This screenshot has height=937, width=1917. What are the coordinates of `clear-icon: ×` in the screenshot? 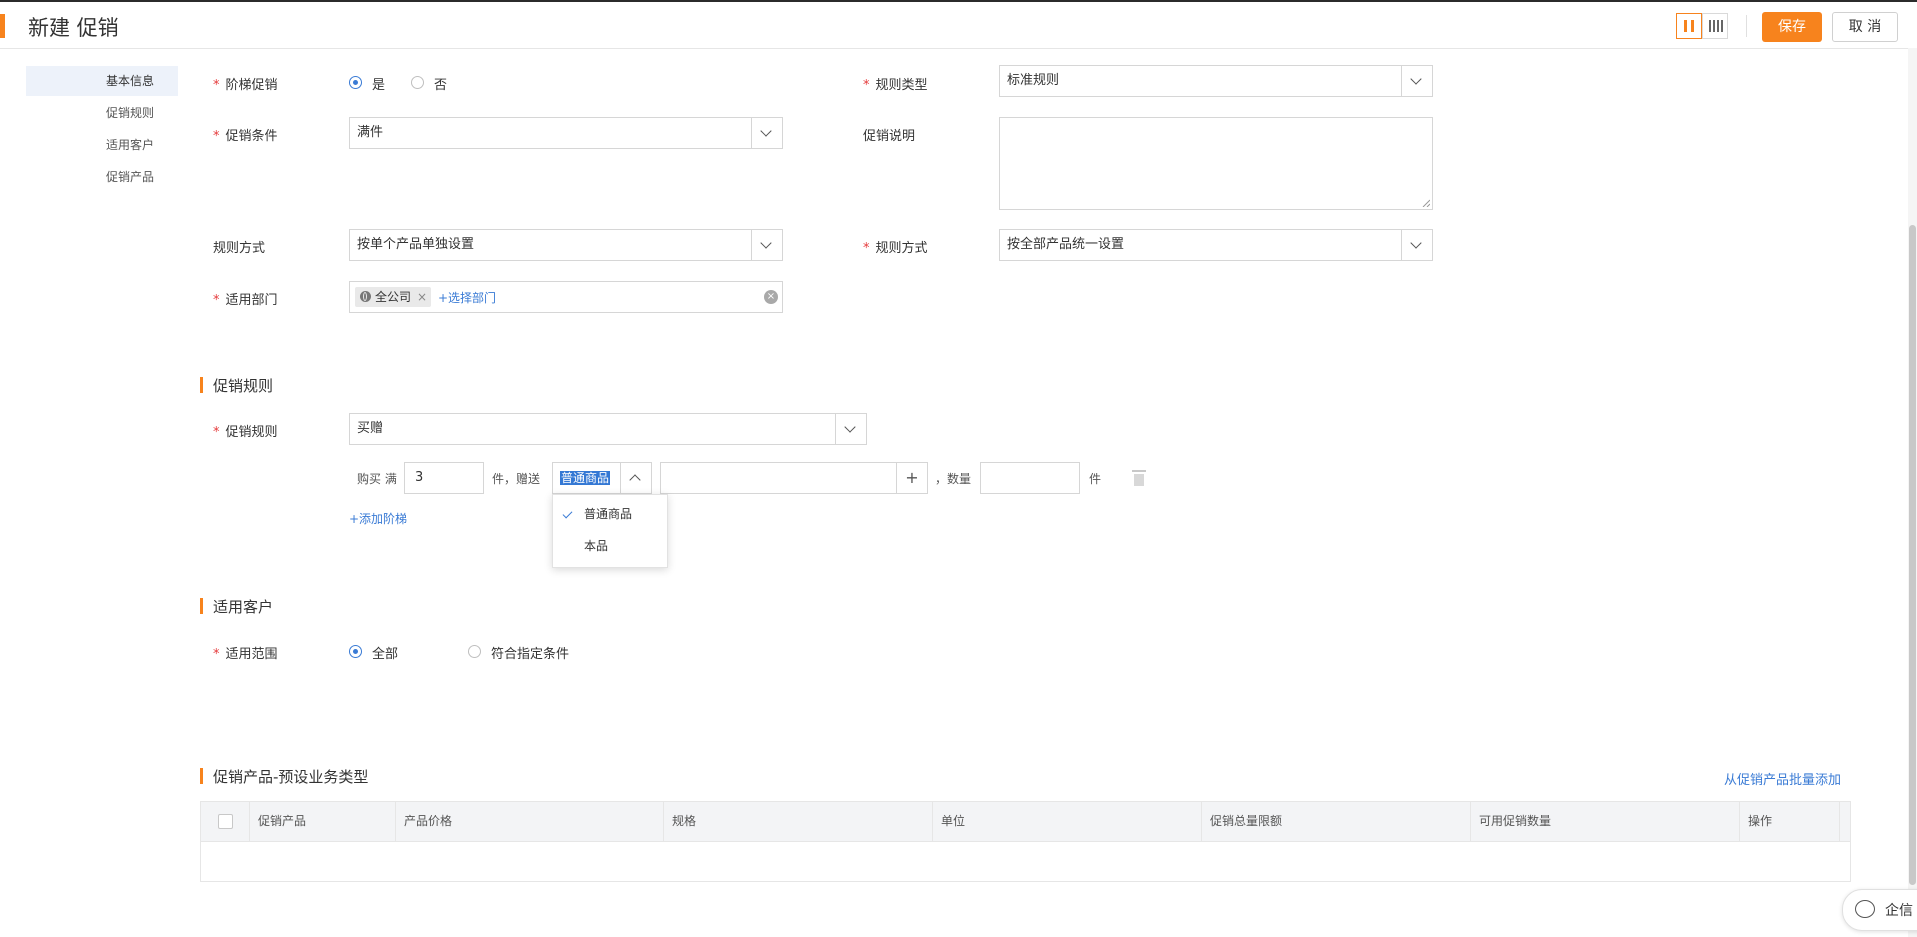 It's located at (771, 297).